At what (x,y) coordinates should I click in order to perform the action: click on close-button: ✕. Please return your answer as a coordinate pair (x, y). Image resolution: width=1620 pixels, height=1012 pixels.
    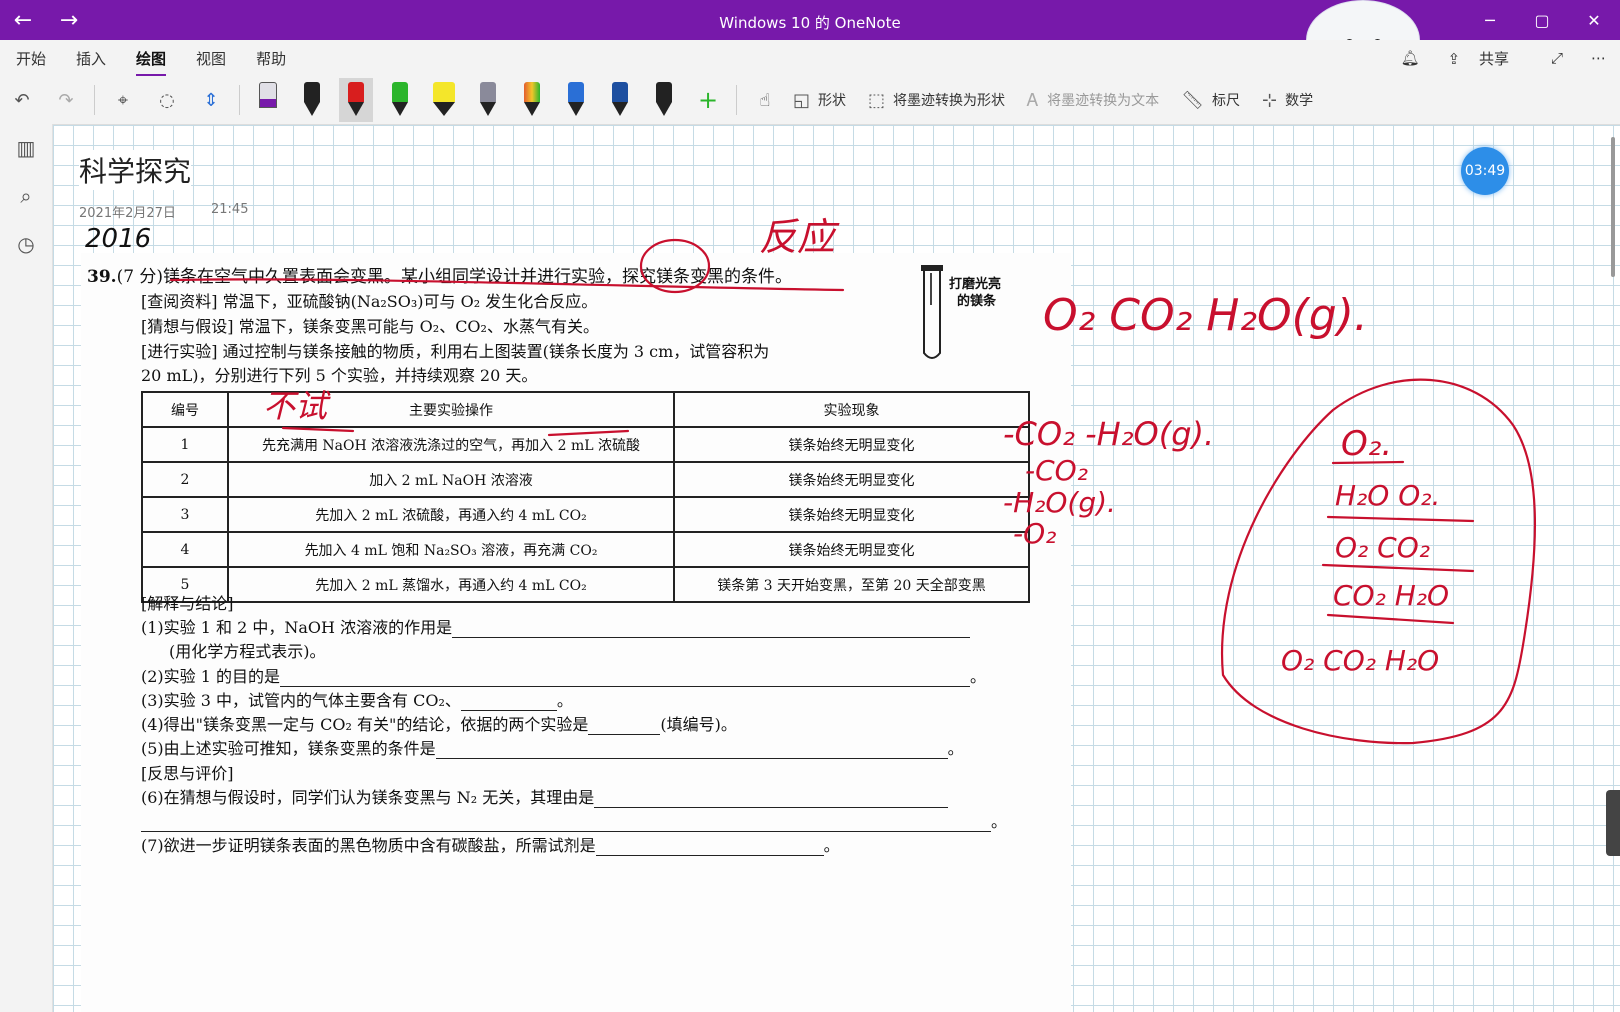
    Looking at the image, I should click on (1594, 20).